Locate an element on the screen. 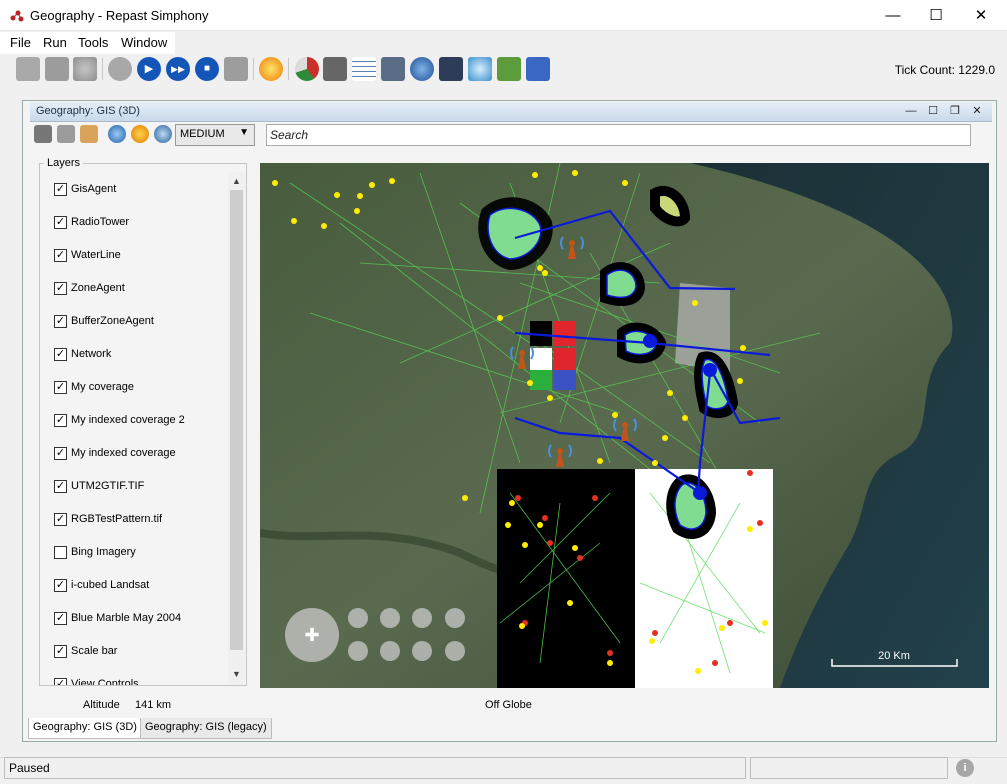  layer-label: WaterLine is located at coordinates (96, 255).